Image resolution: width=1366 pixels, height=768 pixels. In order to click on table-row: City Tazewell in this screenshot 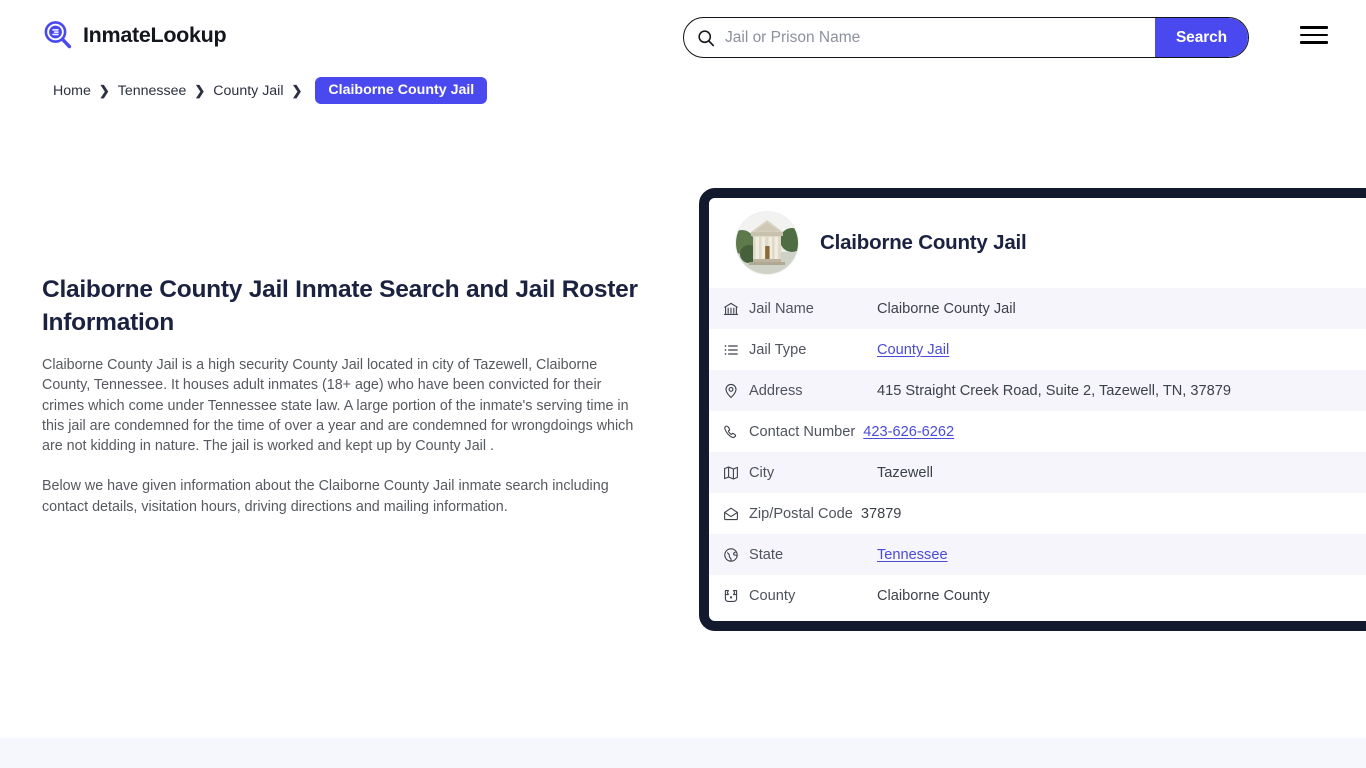, I will do `click(1037, 472)`.